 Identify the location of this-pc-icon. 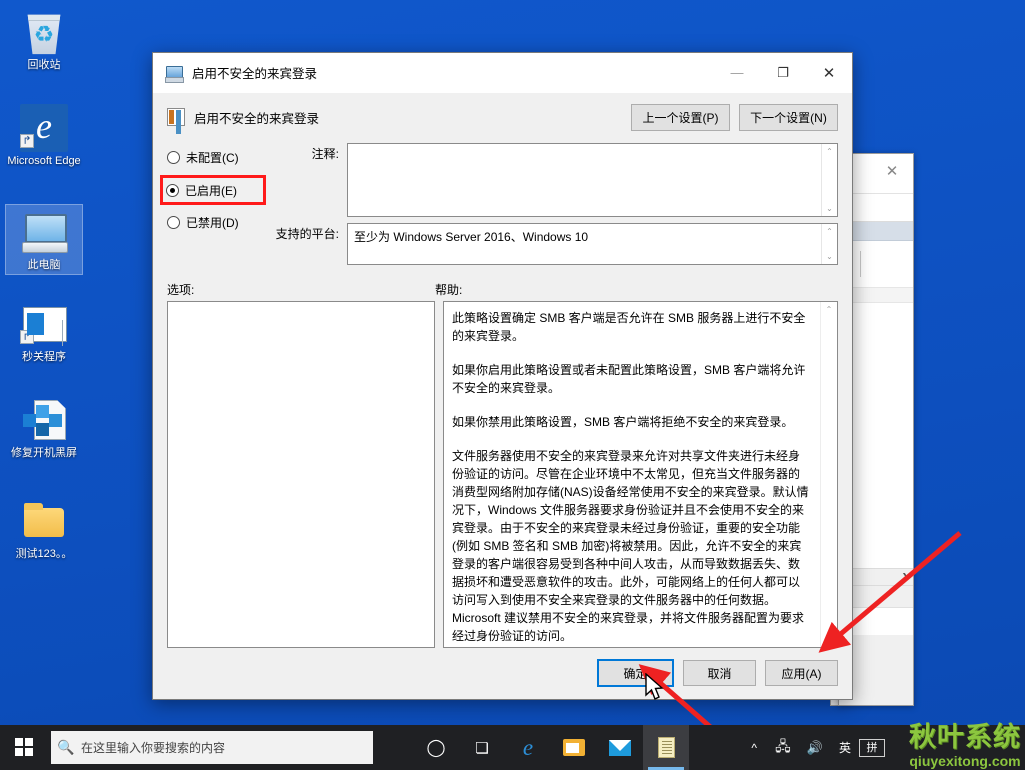
(44, 232).